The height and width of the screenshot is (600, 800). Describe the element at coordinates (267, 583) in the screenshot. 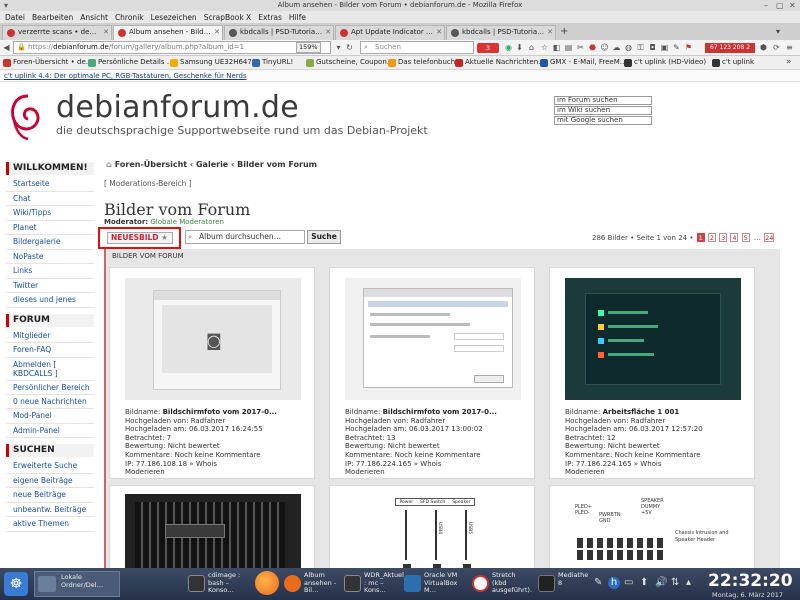

I see `firefox-icon` at that location.